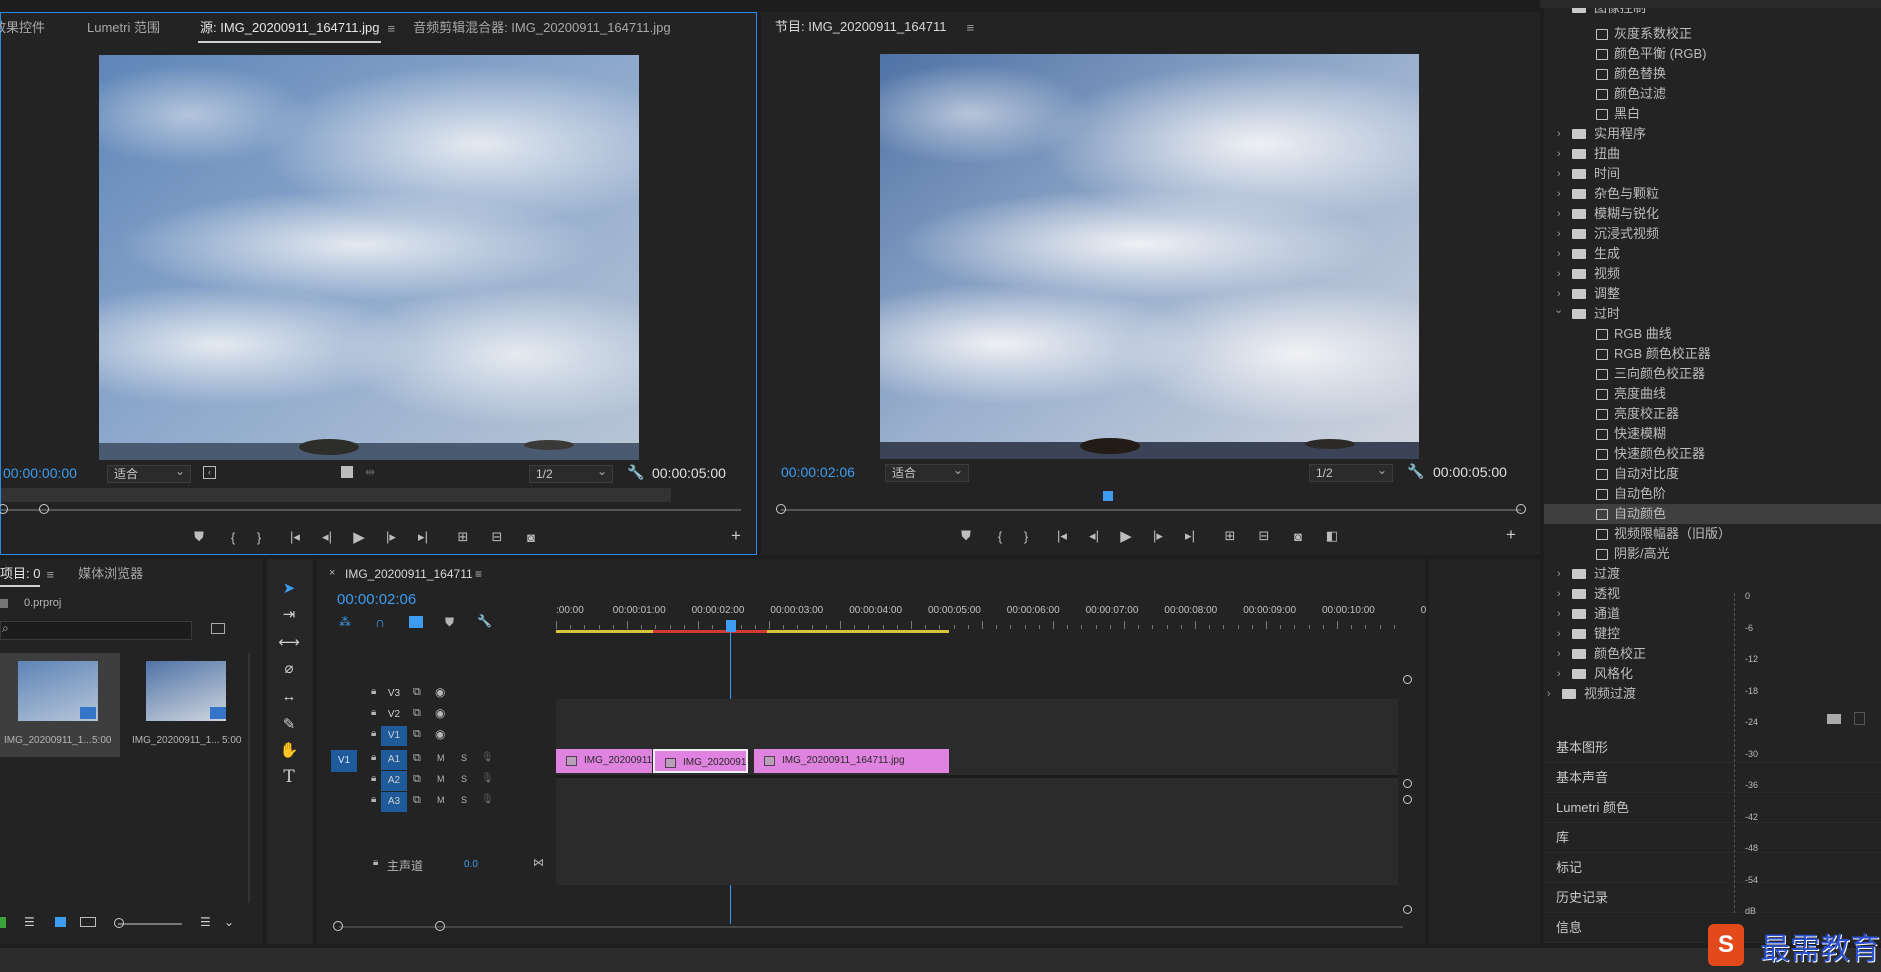 This screenshot has width=1881, height=972. Describe the element at coordinates (1712, 554) in the screenshot. I see `effects-tree-item: 阴影/高光` at that location.